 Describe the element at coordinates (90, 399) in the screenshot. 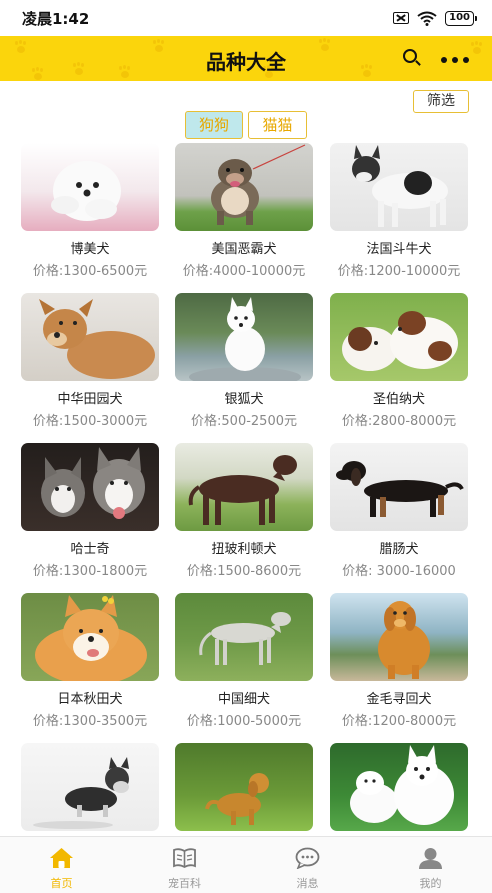

I see `breed-name: 中华田园犬` at that location.